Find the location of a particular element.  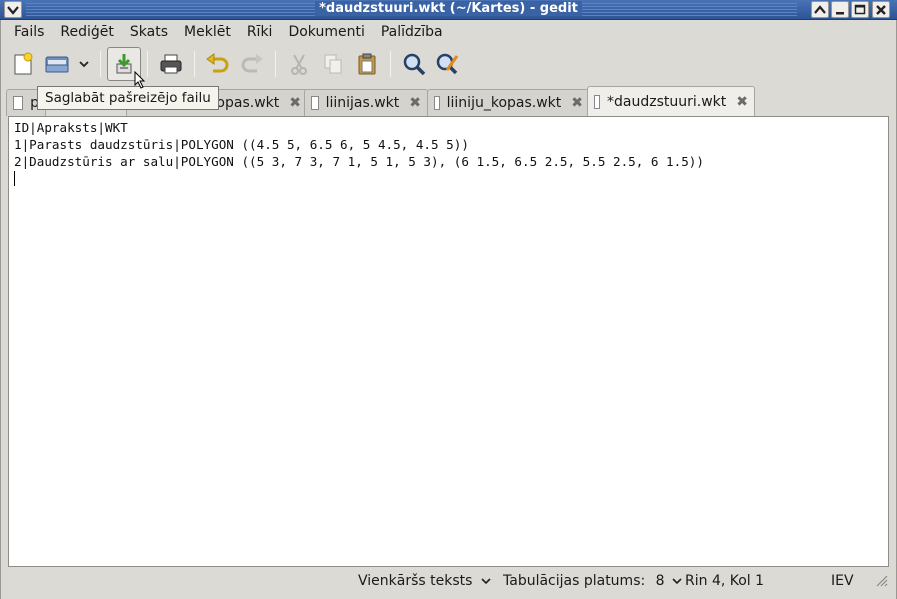

open-recent-button is located at coordinates (84, 64).